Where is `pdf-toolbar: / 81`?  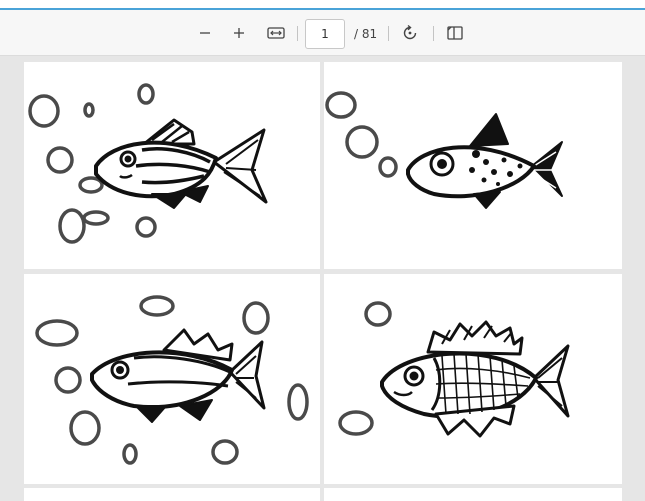 pdf-toolbar: / 81 is located at coordinates (322, 33).